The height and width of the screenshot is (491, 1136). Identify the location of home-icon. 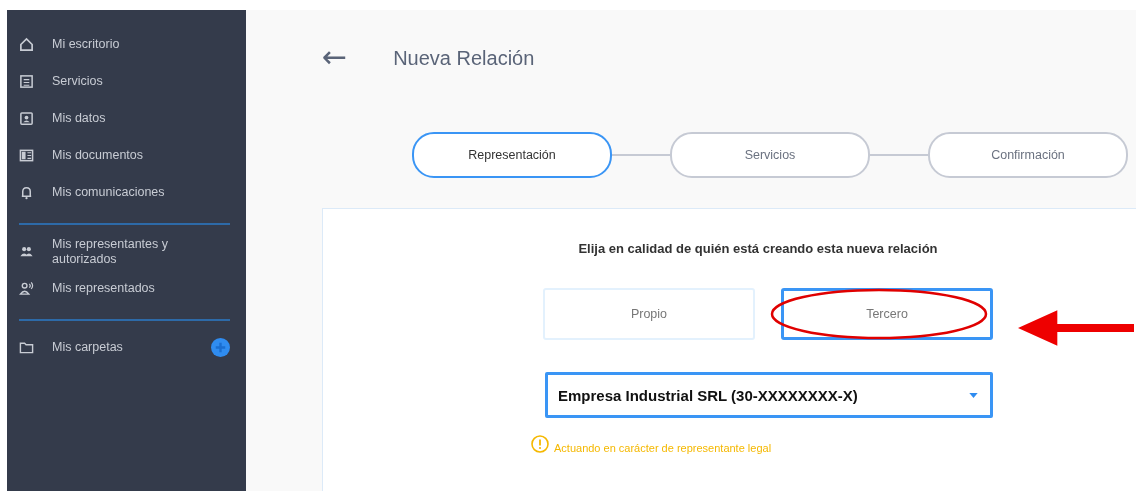
(26, 44).